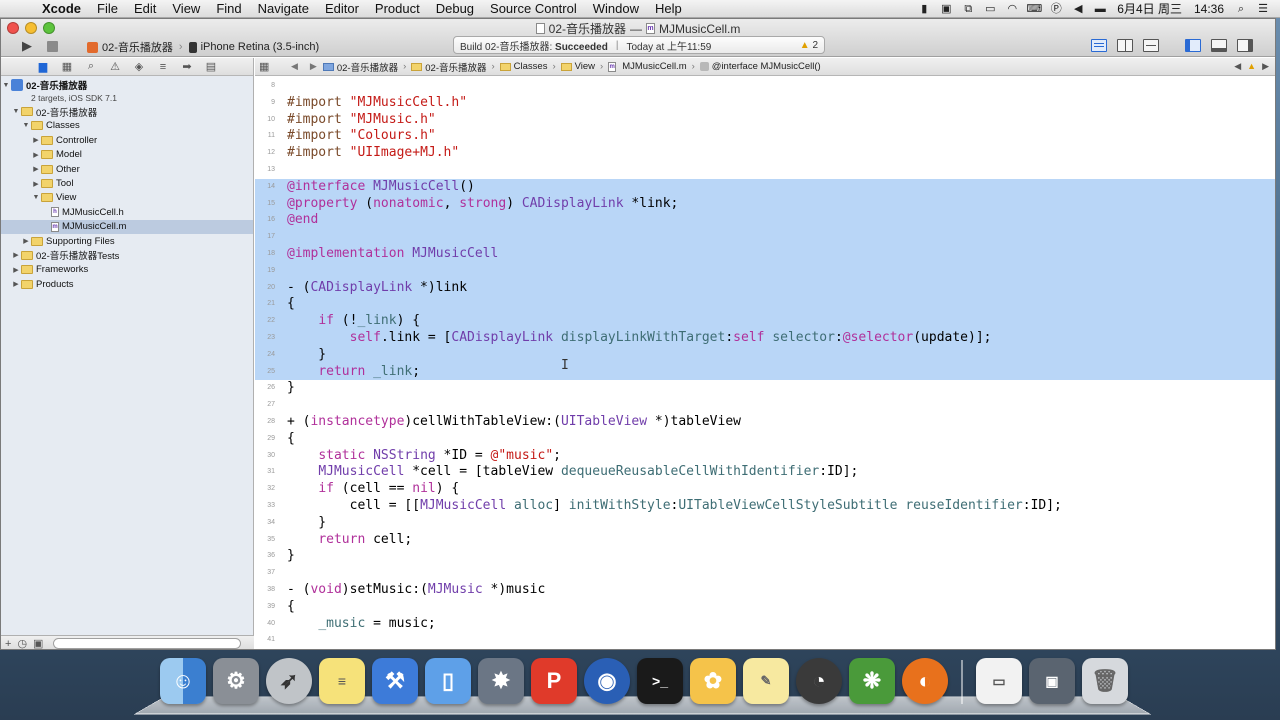 Image resolution: width=1280 pixels, height=720 pixels. I want to click on assistant-editor-button, so click(1125, 45).